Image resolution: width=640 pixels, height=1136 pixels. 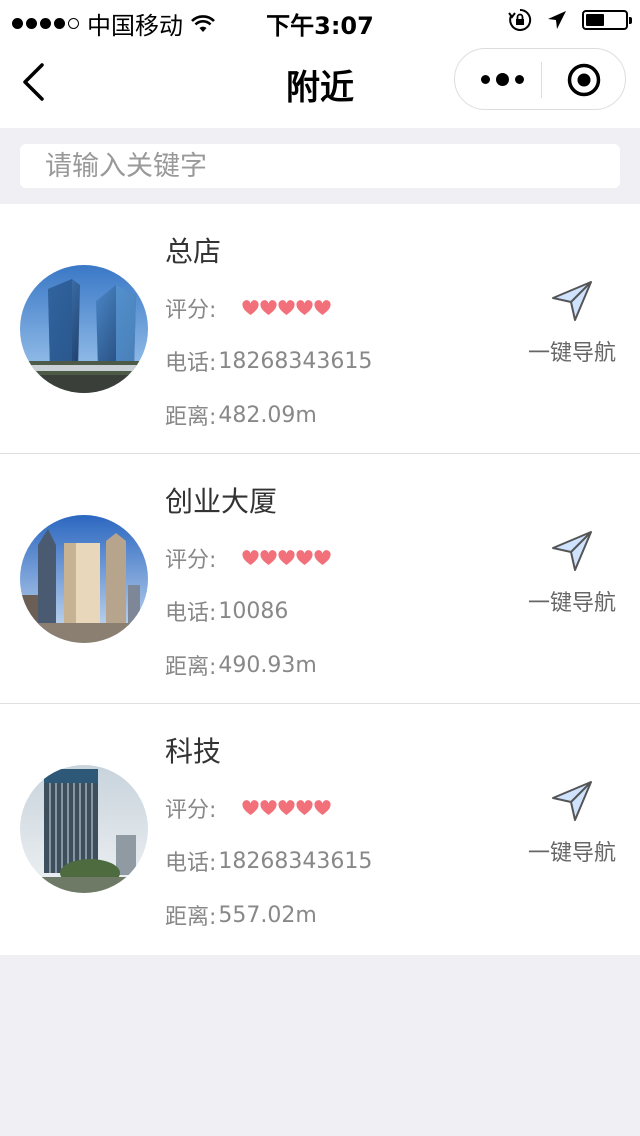 What do you see at coordinates (557, 20) in the screenshot?
I see `location-icon` at bounding box center [557, 20].